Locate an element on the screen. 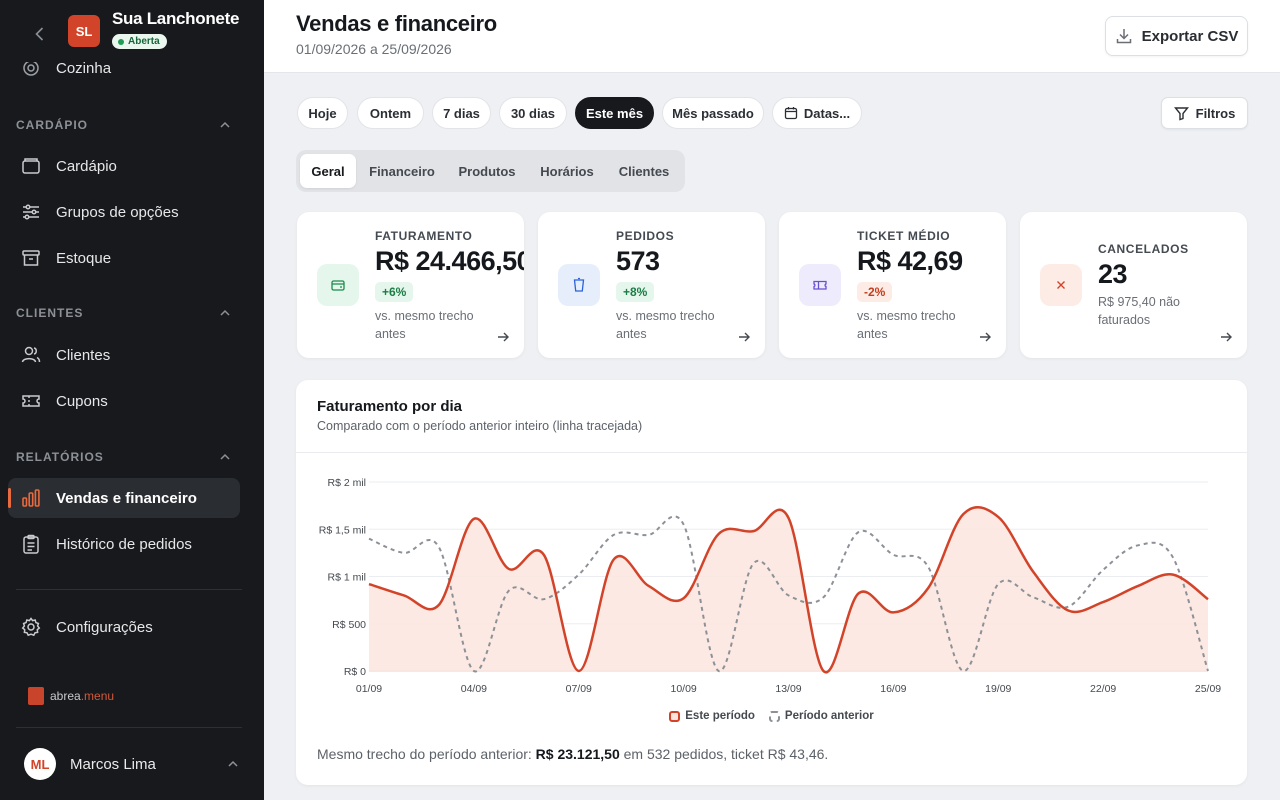 The image size is (1280, 800). section-title: CLIENTES is located at coordinates (50, 313).